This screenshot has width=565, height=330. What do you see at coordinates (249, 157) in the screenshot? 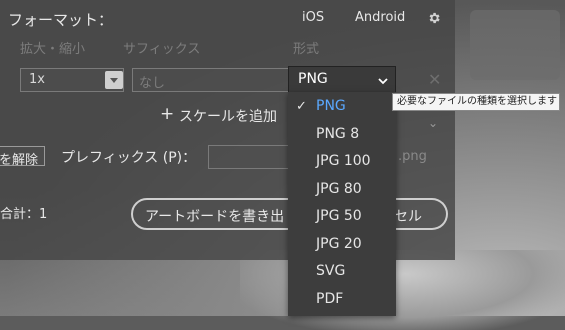
I see `prefix-input` at bounding box center [249, 157].